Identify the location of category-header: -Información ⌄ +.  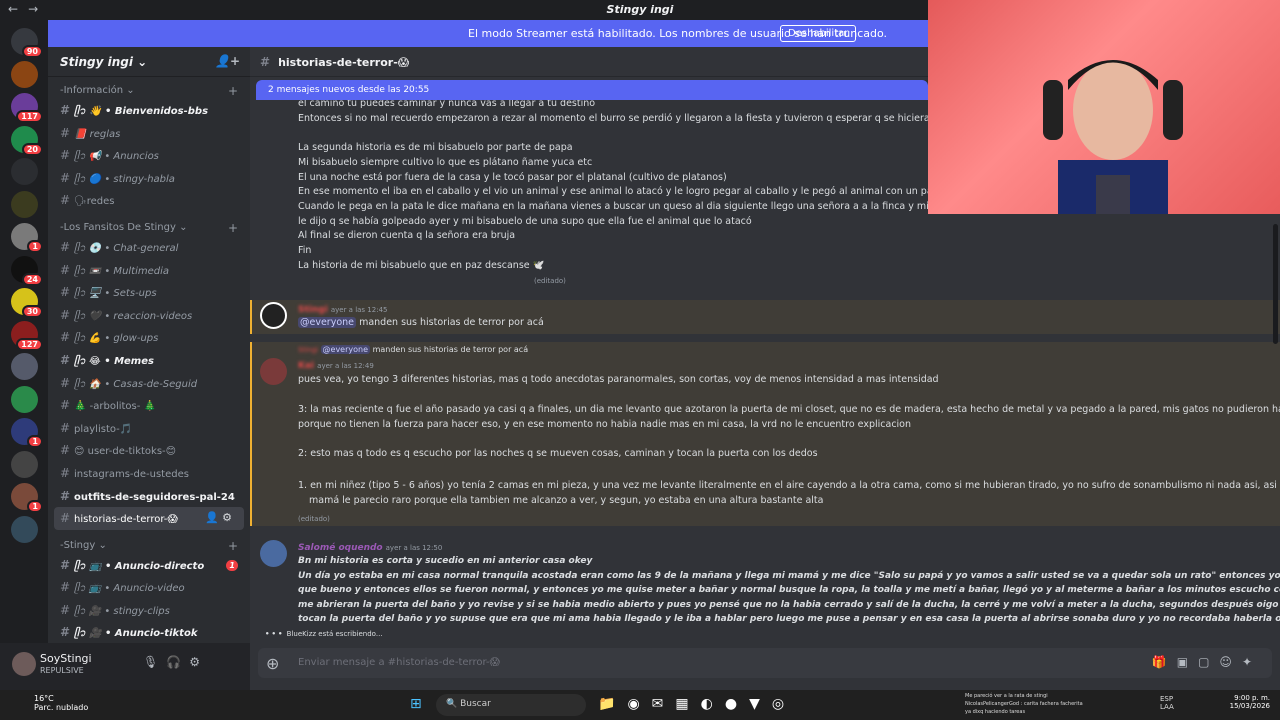
(149, 91).